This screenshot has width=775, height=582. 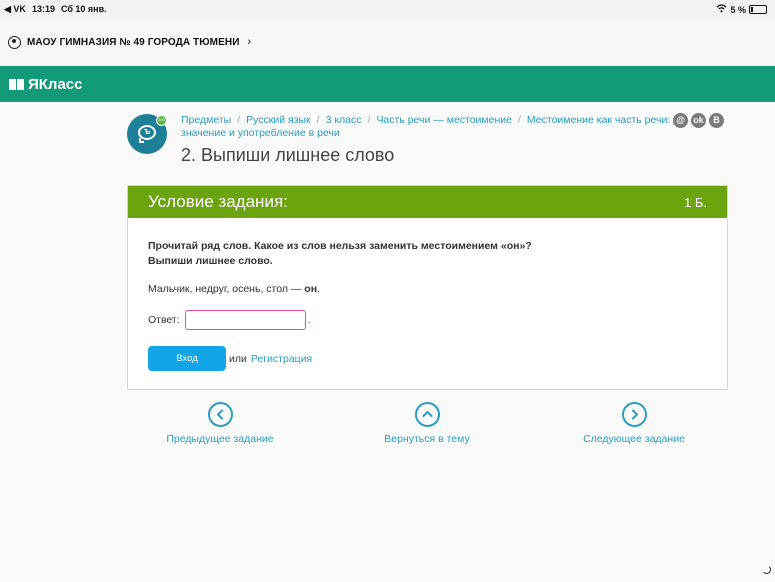 I want to click on badge-glyph: ъ, so click(x=147, y=131).